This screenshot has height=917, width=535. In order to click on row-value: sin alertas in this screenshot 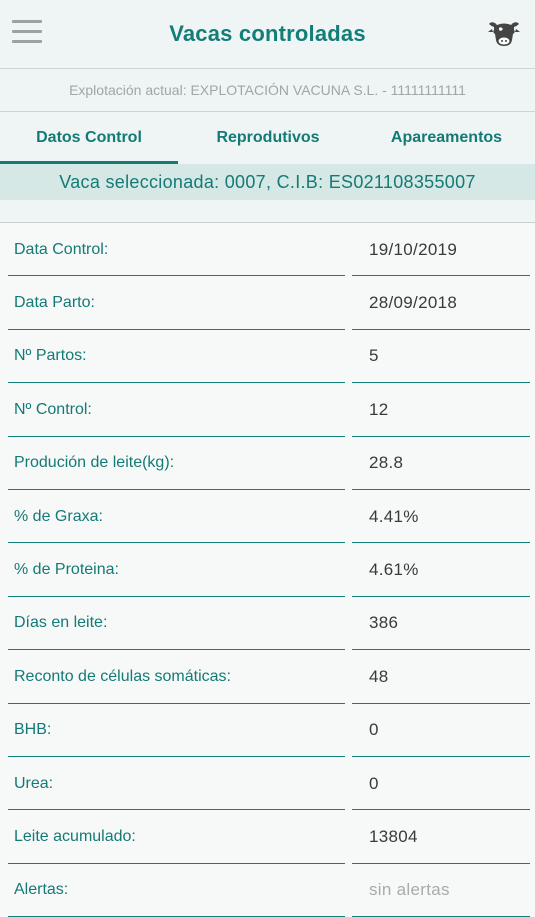, I will do `click(409, 890)`.